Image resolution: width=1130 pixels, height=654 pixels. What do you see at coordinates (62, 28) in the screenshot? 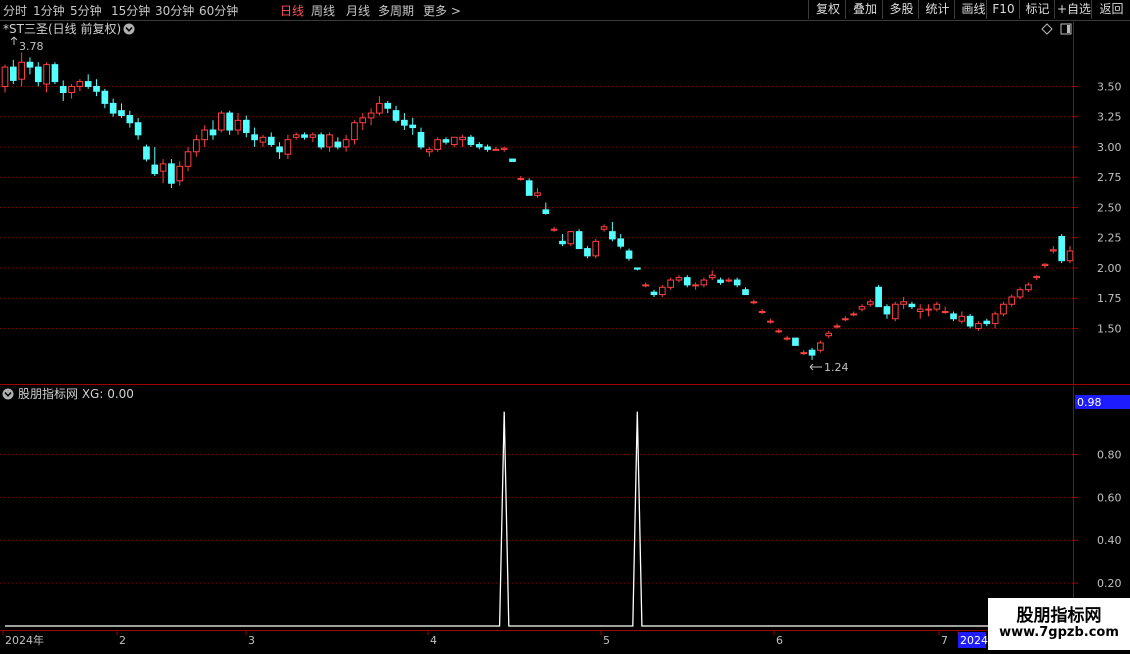
I see `chart-title: *ST三圣(日线 前复权)` at bounding box center [62, 28].